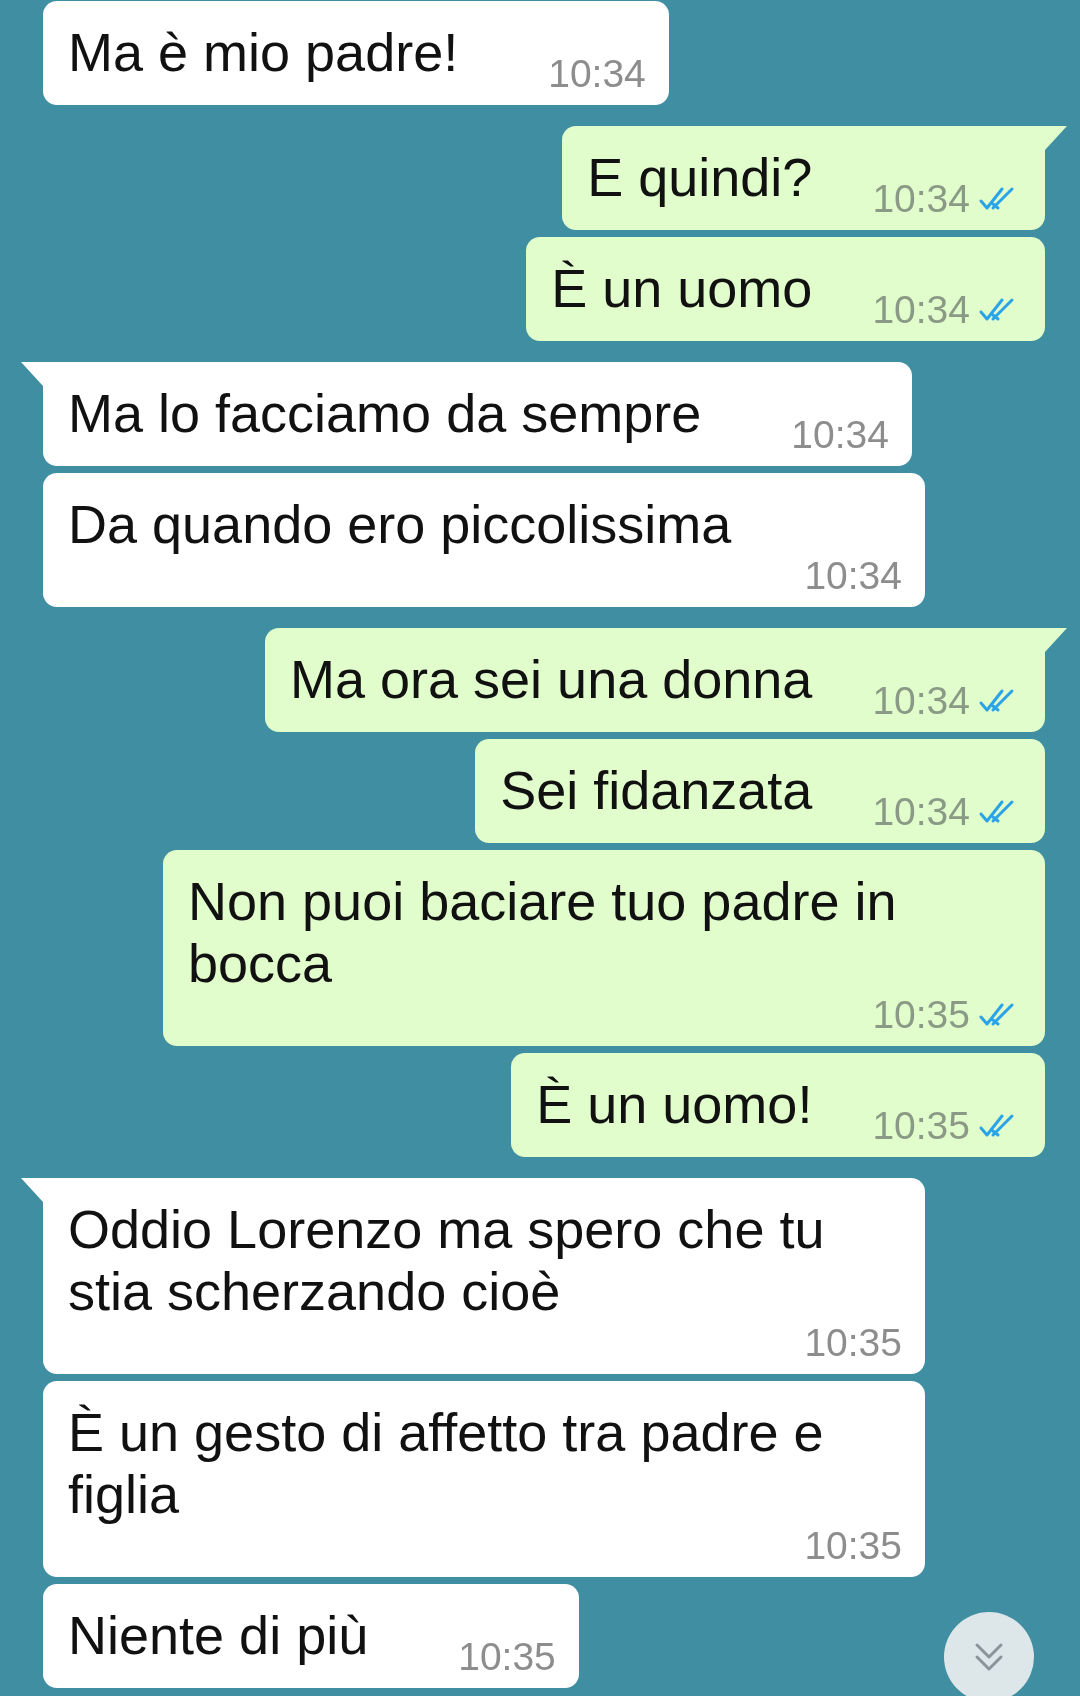 Image resolution: width=1080 pixels, height=1696 pixels. What do you see at coordinates (682, 288) in the screenshot?
I see `message-text: È un uomo` at bounding box center [682, 288].